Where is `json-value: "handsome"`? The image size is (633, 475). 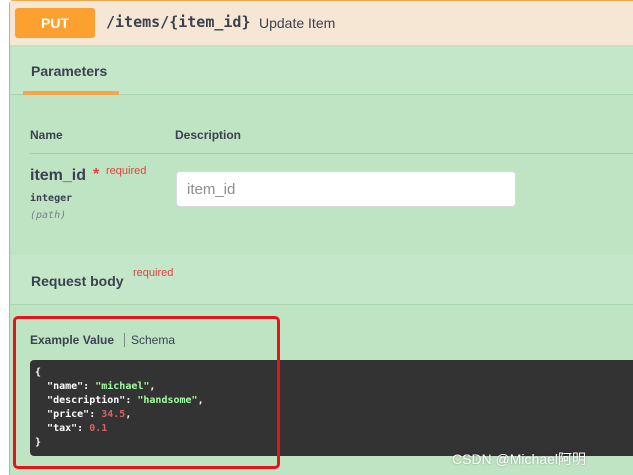 json-value: "handsome" is located at coordinates (167, 400).